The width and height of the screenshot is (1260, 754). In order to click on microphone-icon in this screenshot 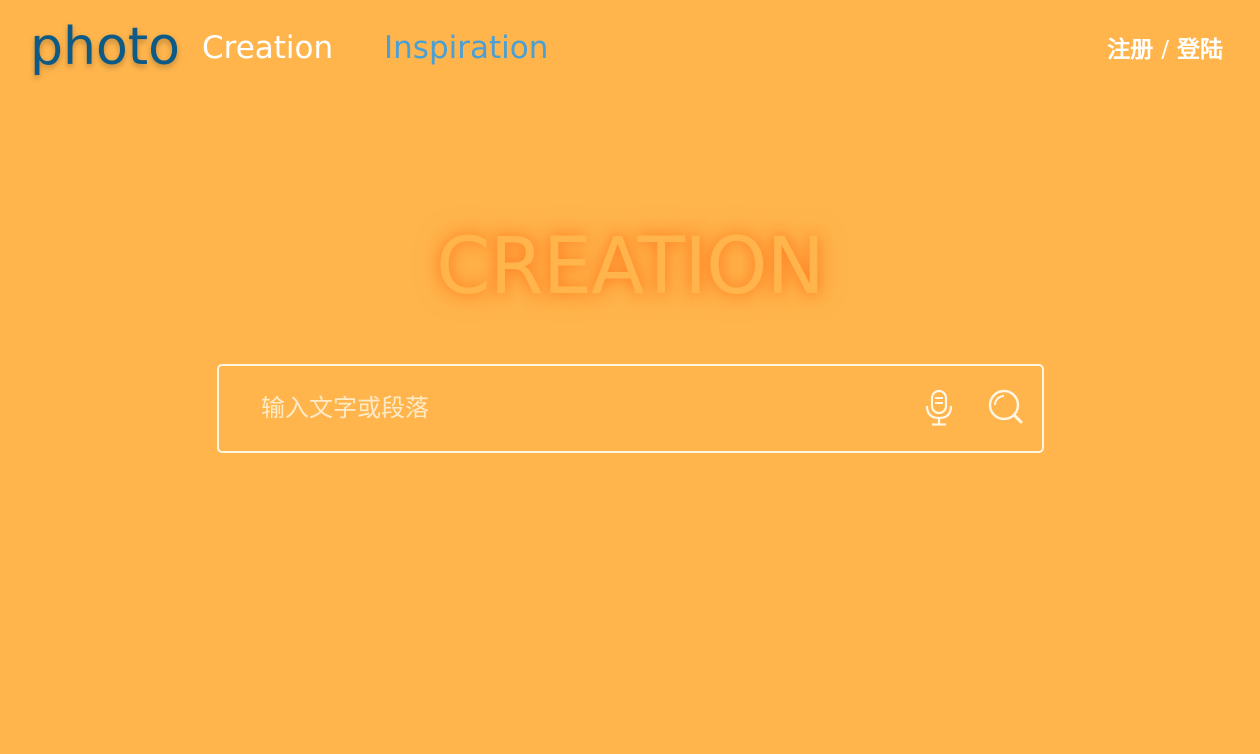, I will do `click(939, 408)`.